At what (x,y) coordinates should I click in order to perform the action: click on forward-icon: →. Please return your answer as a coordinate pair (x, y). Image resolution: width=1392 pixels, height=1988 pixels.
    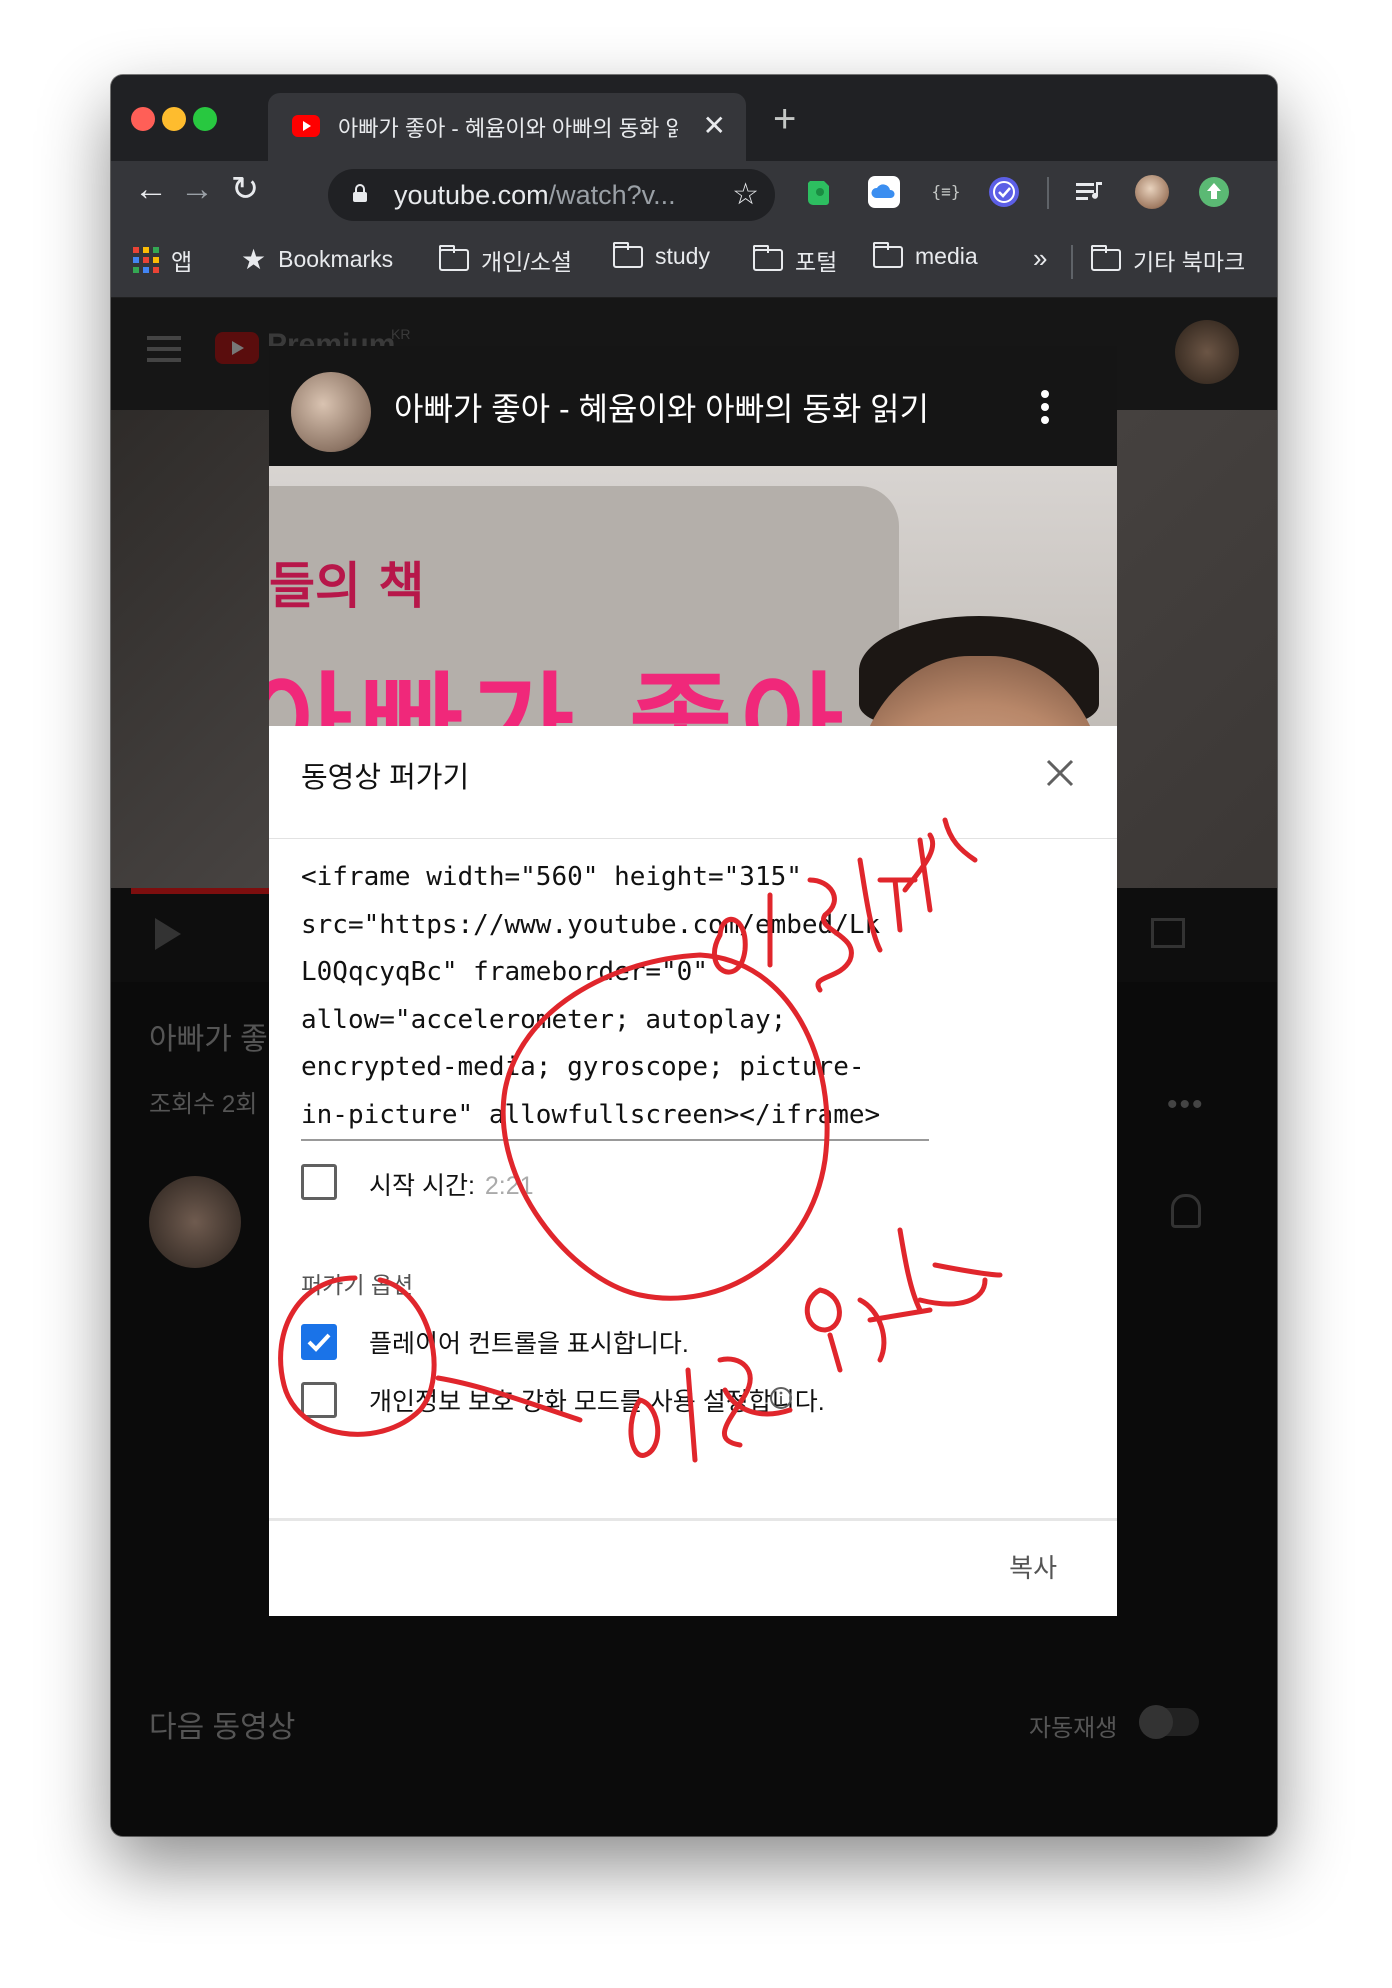
    Looking at the image, I should click on (197, 189).